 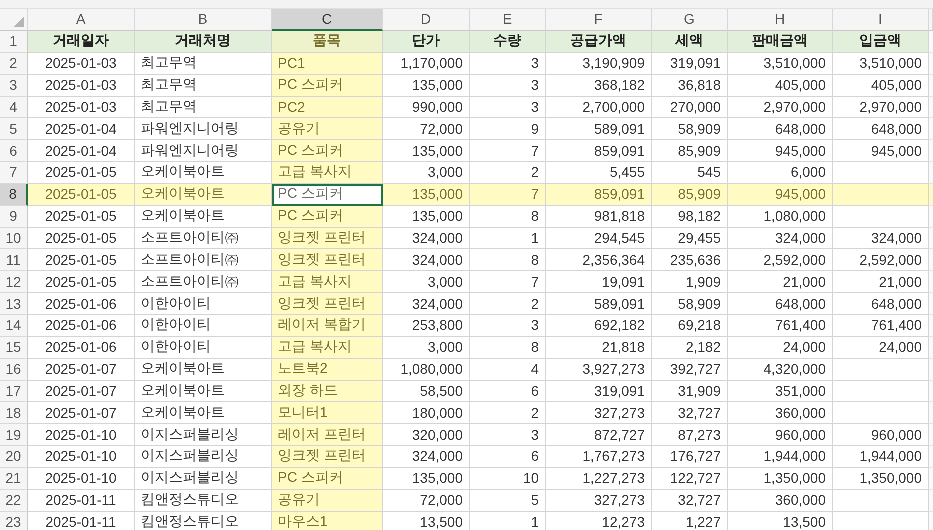 I want to click on table-cell: 692,182, so click(x=599, y=325).